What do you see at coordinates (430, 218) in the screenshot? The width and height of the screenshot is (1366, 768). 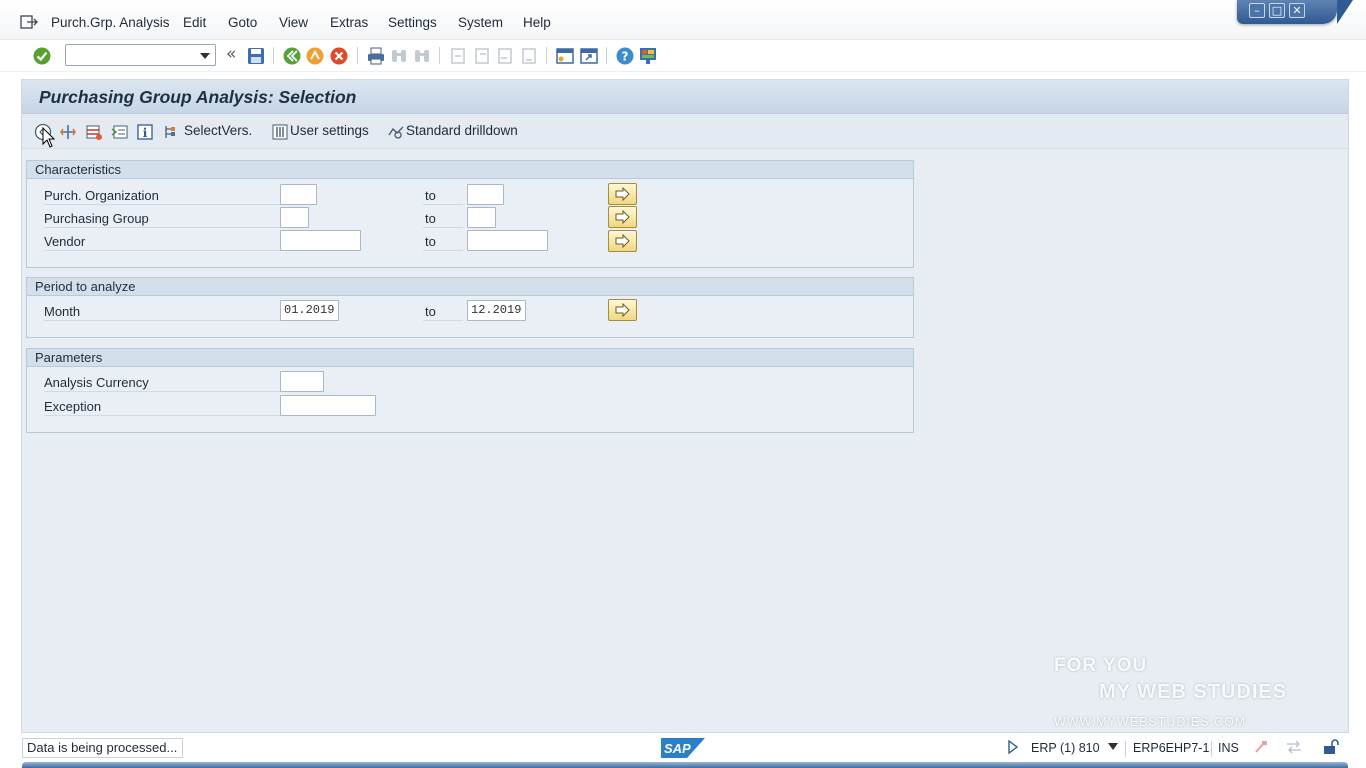 I see `purchasing-group-to-label: to` at bounding box center [430, 218].